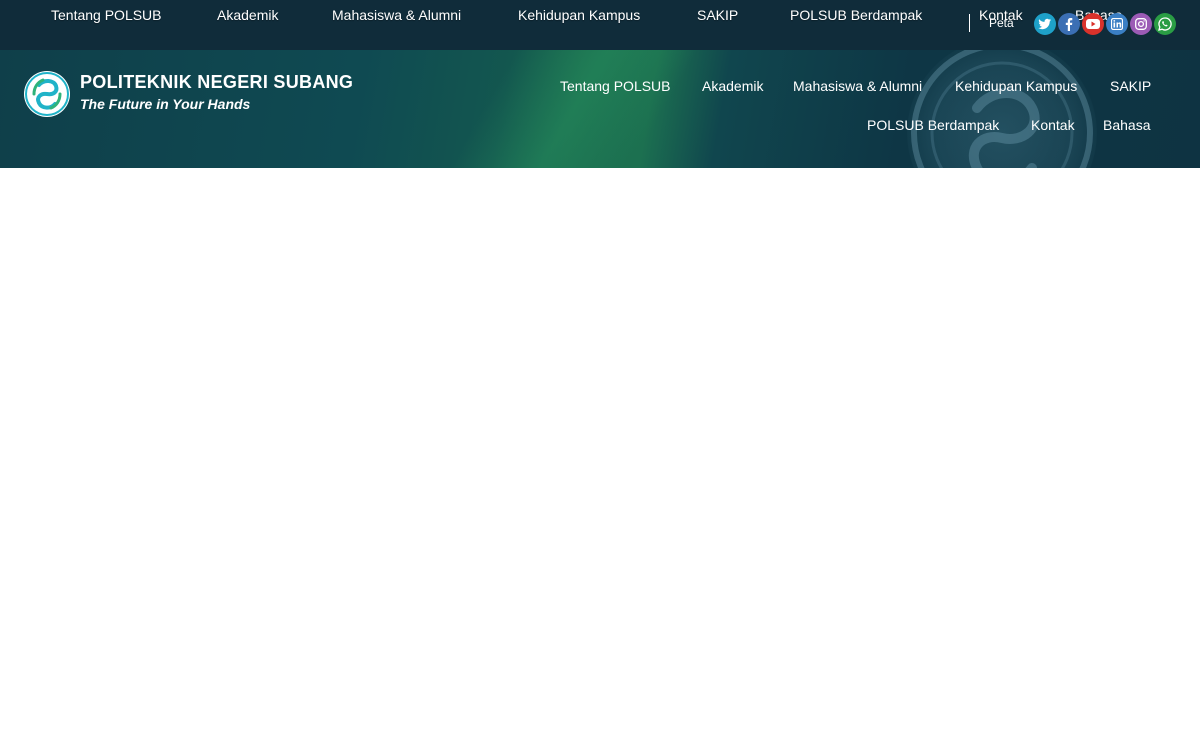 This screenshot has height=750, width=1200. I want to click on nav-sakip: SAKIP, so click(1130, 86).